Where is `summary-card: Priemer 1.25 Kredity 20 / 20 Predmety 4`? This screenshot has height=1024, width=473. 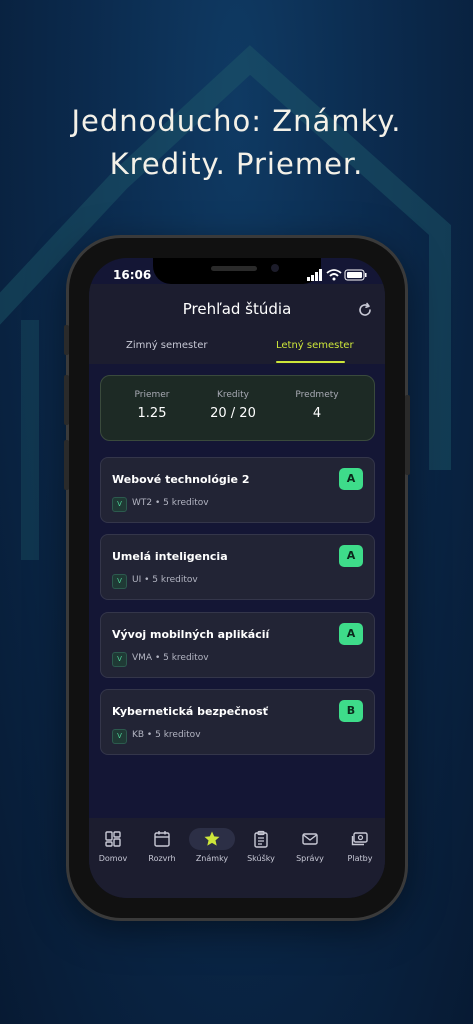 summary-card: Priemer 1.25 Kredity 20 / 20 Predmety 4 is located at coordinates (237, 408).